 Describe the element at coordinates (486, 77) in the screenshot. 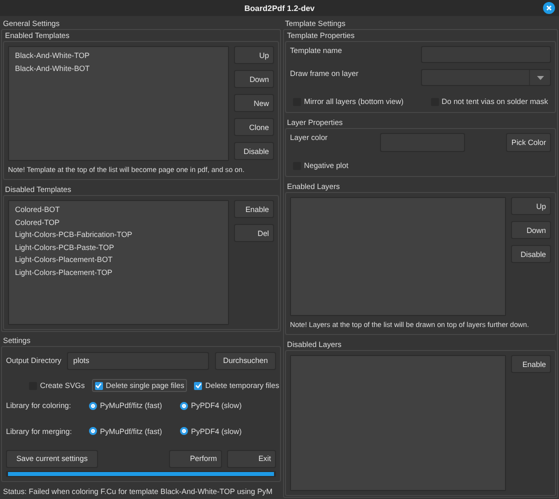

I see `dropdown` at that location.